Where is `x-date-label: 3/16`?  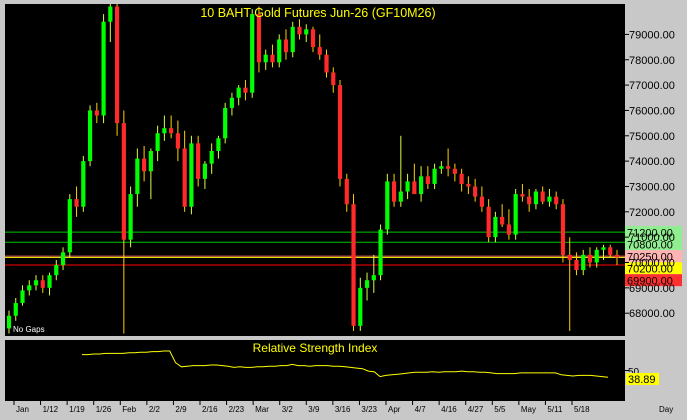
x-date-label: 3/16 is located at coordinates (343, 409).